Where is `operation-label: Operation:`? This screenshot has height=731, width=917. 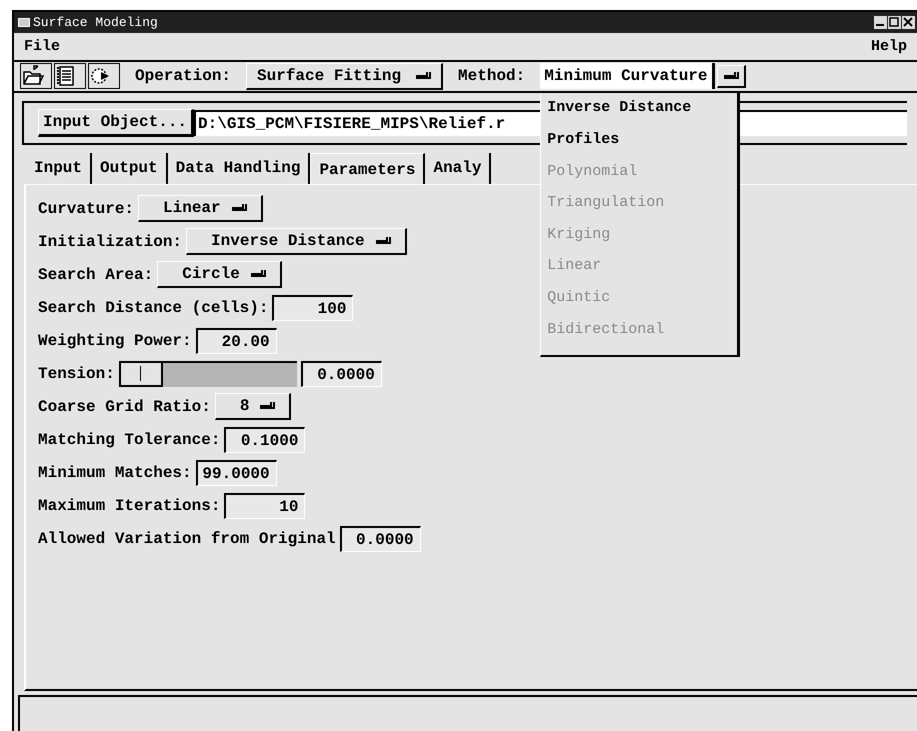
operation-label: Operation: is located at coordinates (183, 76).